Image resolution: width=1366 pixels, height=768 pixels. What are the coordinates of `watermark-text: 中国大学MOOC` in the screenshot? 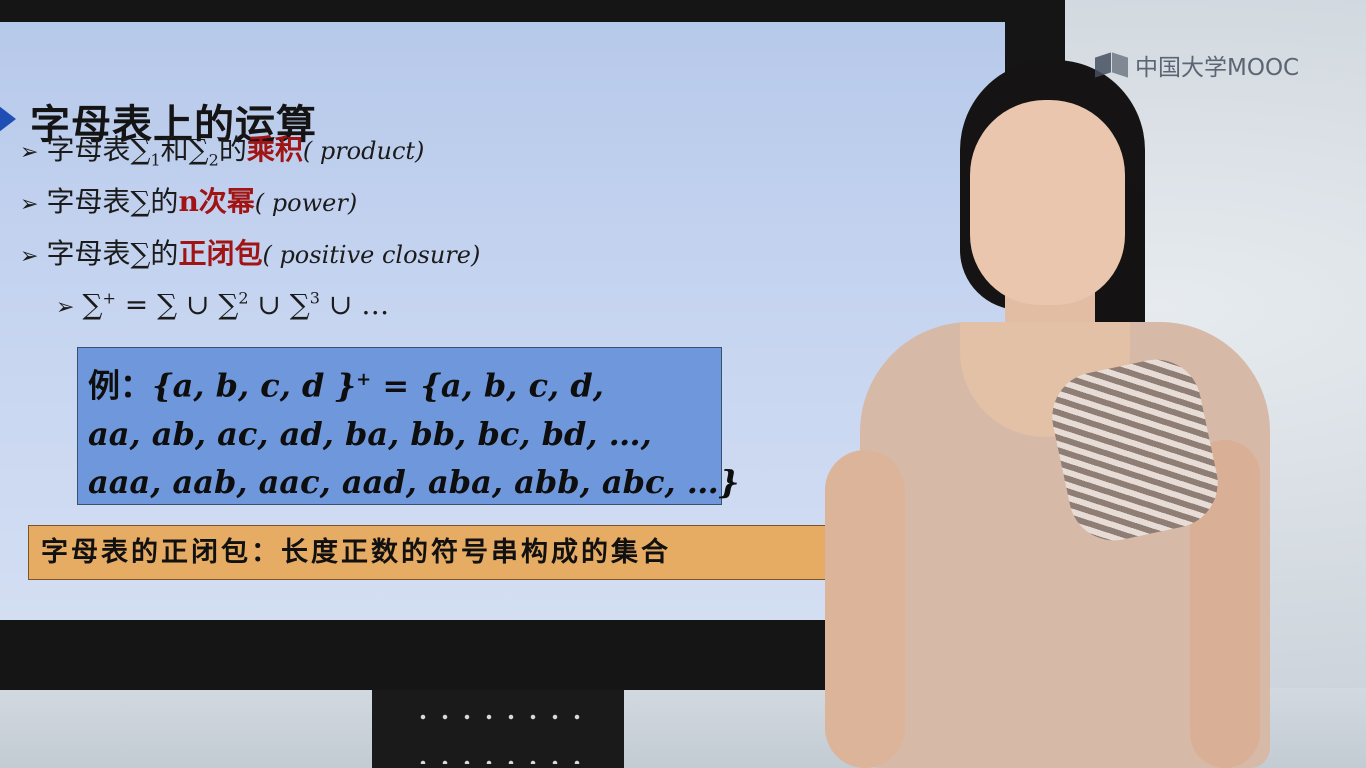 It's located at (1217, 68).